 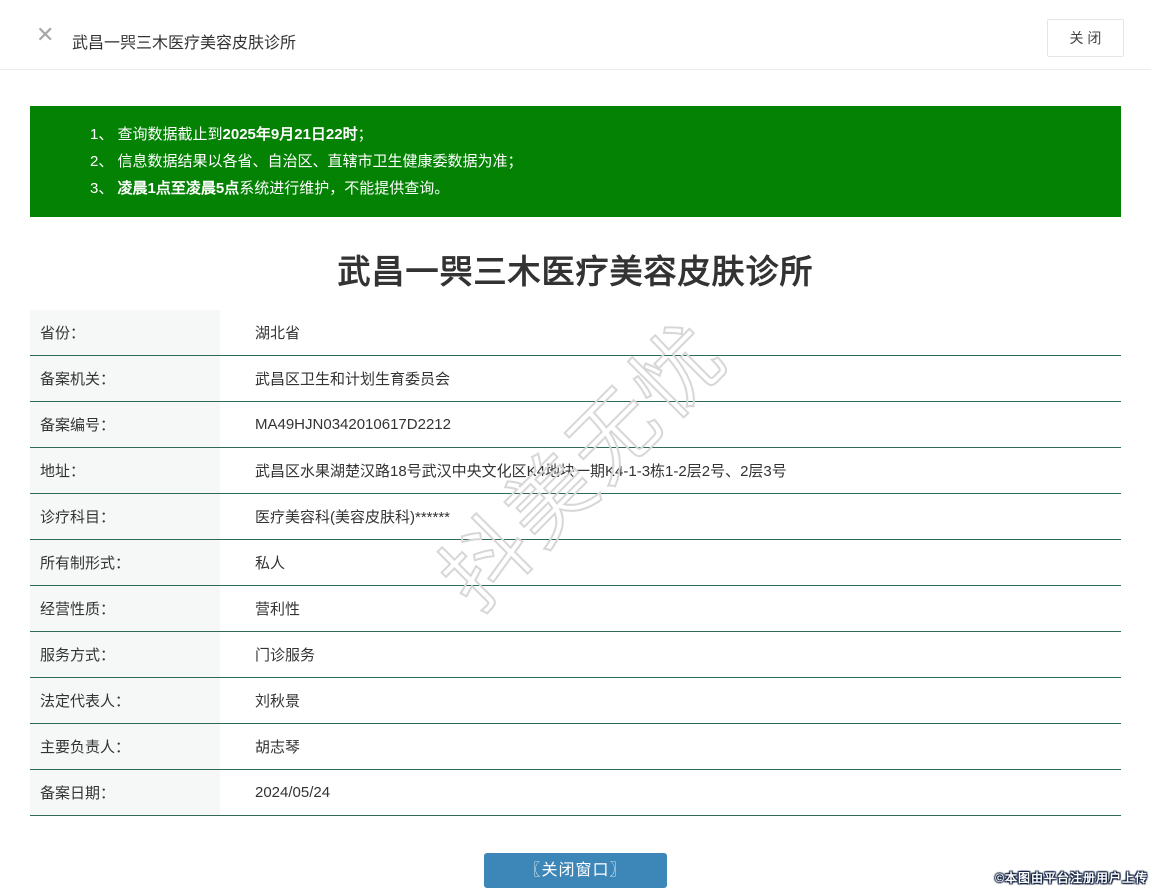 I want to click on notice-text: 3、, so click(x=104, y=188).